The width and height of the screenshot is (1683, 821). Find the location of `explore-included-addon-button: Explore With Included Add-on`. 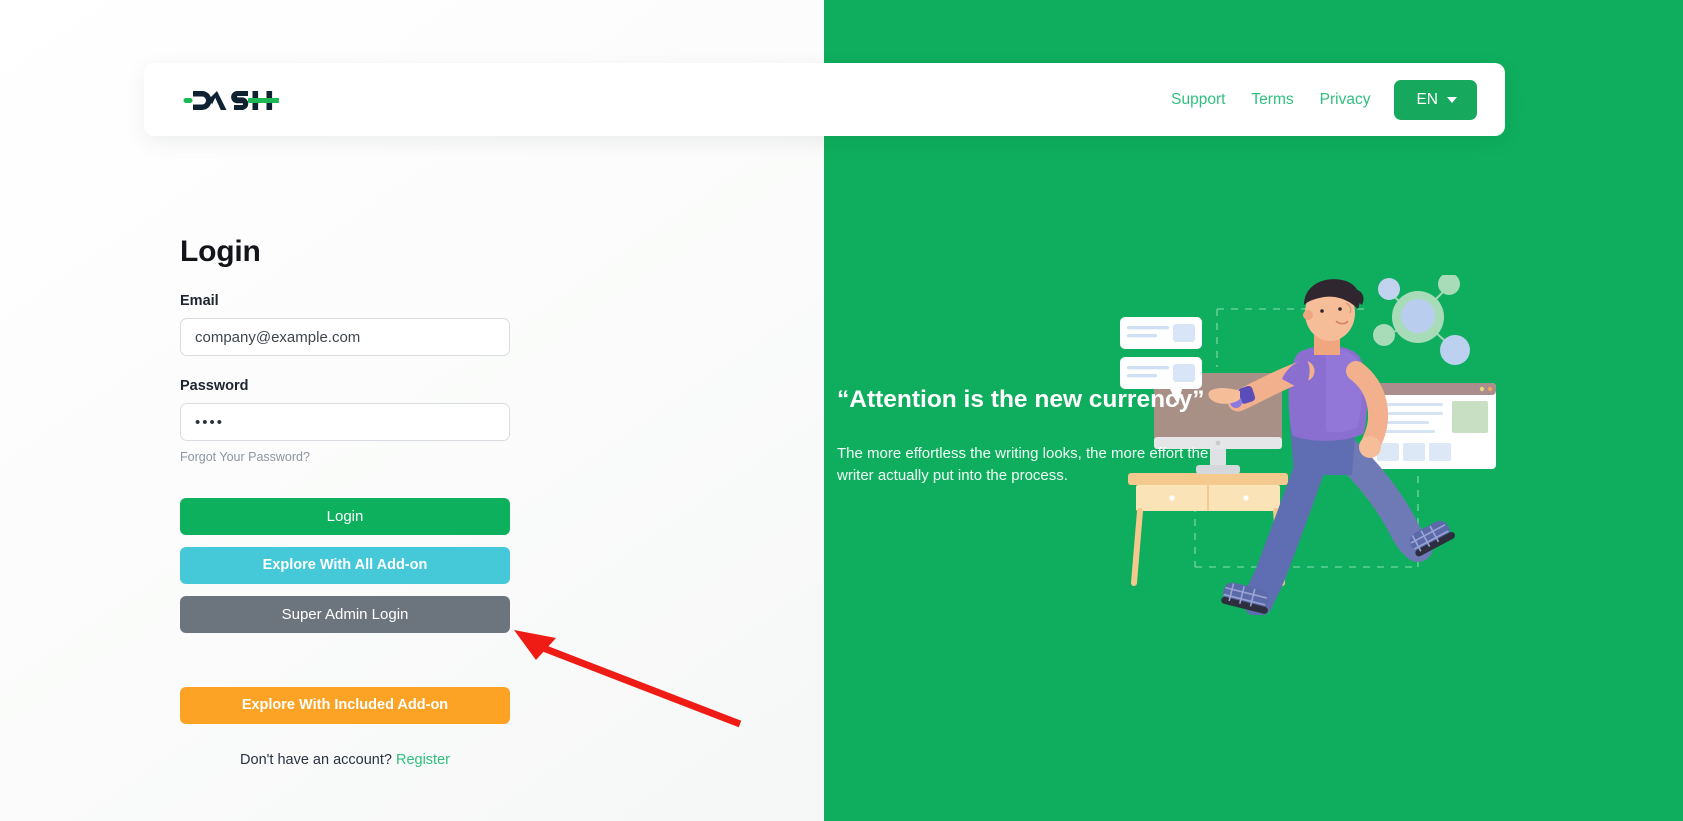

explore-included-addon-button: Explore With Included Add-on is located at coordinates (345, 705).